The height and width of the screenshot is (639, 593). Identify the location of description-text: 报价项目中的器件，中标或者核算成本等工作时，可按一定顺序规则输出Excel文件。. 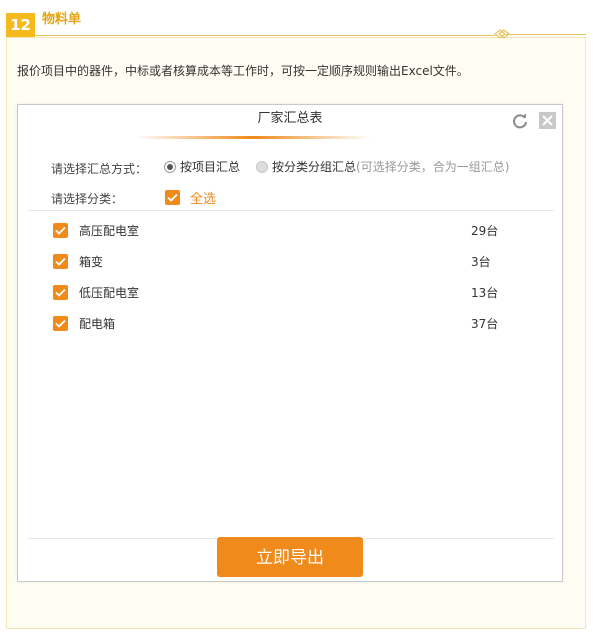
(243, 71).